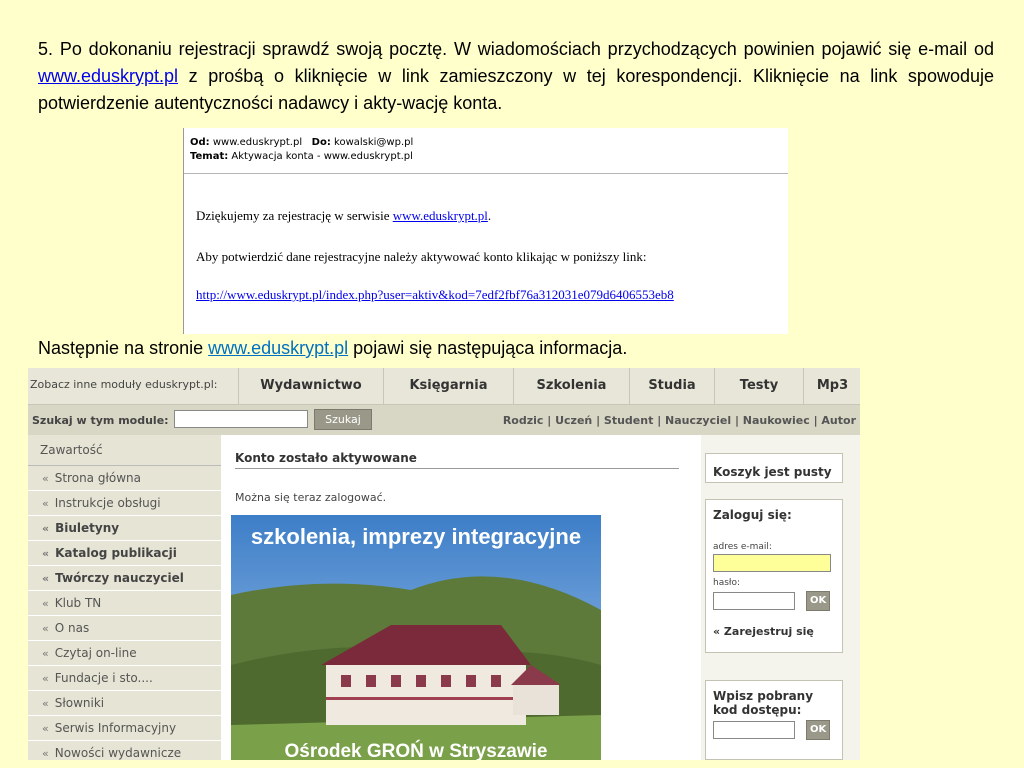 Image resolution: width=1024 pixels, height=768 pixels. What do you see at coordinates (772, 563) in the screenshot?
I see `email-input` at bounding box center [772, 563].